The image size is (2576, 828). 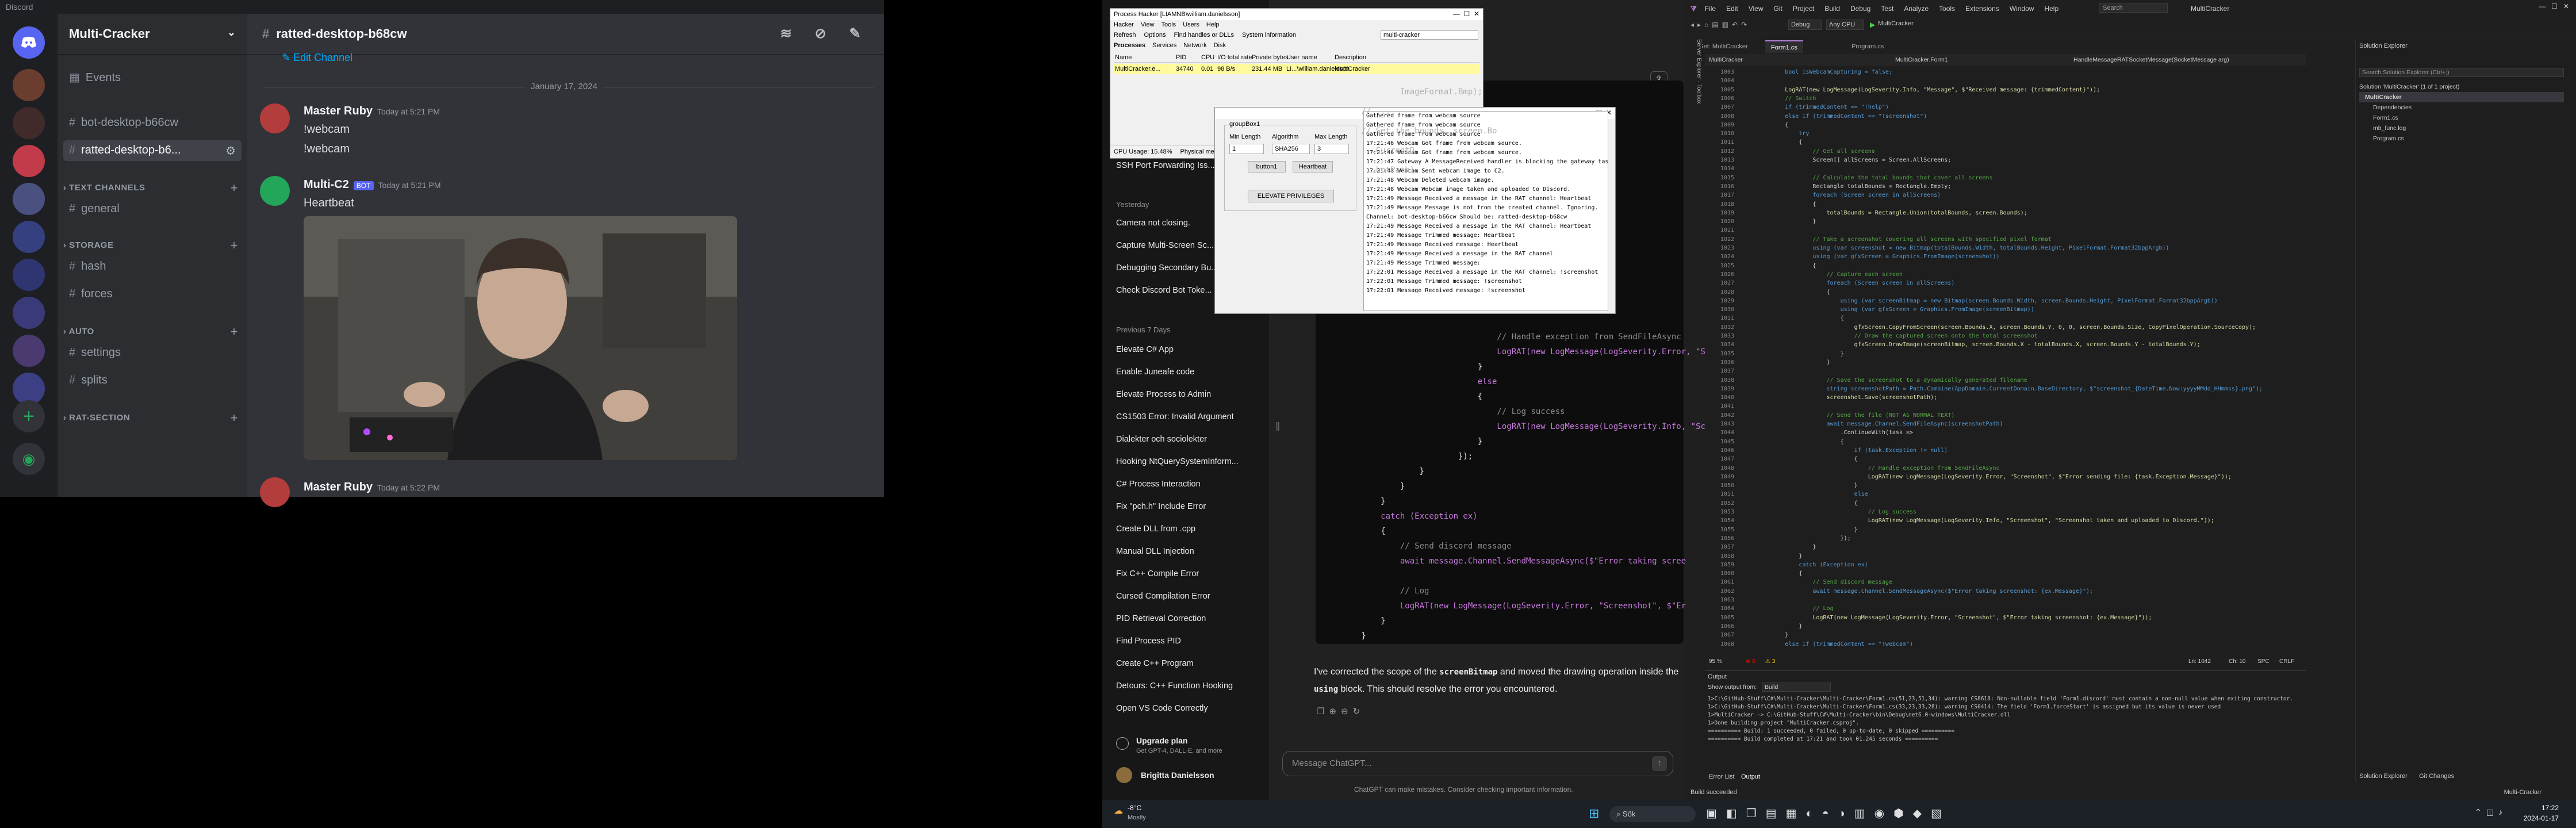 I want to click on chat-history-item: Fix "pch.h" Include Error, so click(x=1191, y=506).